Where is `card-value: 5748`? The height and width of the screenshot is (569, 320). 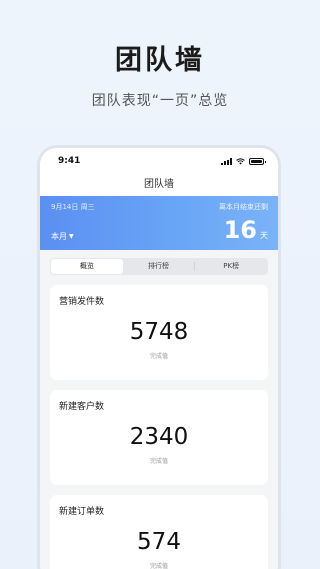 card-value: 5748 is located at coordinates (159, 332).